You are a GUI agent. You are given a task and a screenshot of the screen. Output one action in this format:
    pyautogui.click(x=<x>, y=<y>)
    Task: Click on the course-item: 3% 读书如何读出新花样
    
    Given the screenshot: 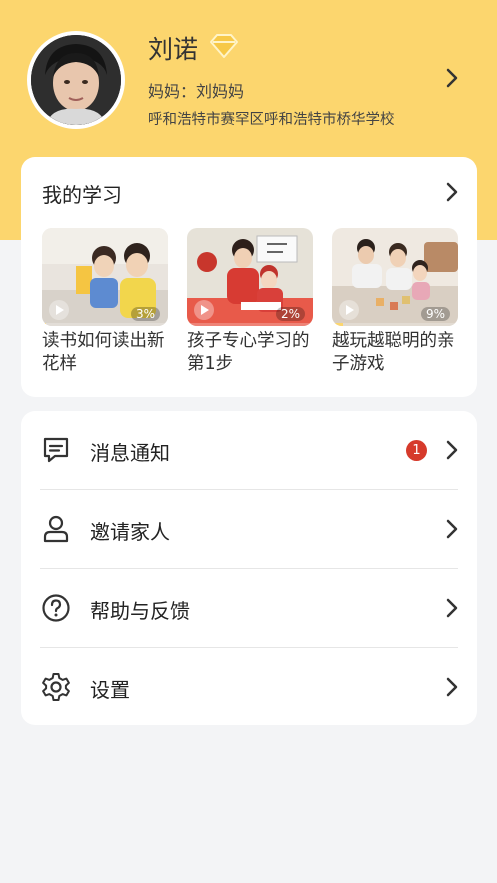 What is the action you would take?
    pyautogui.click(x=105, y=302)
    